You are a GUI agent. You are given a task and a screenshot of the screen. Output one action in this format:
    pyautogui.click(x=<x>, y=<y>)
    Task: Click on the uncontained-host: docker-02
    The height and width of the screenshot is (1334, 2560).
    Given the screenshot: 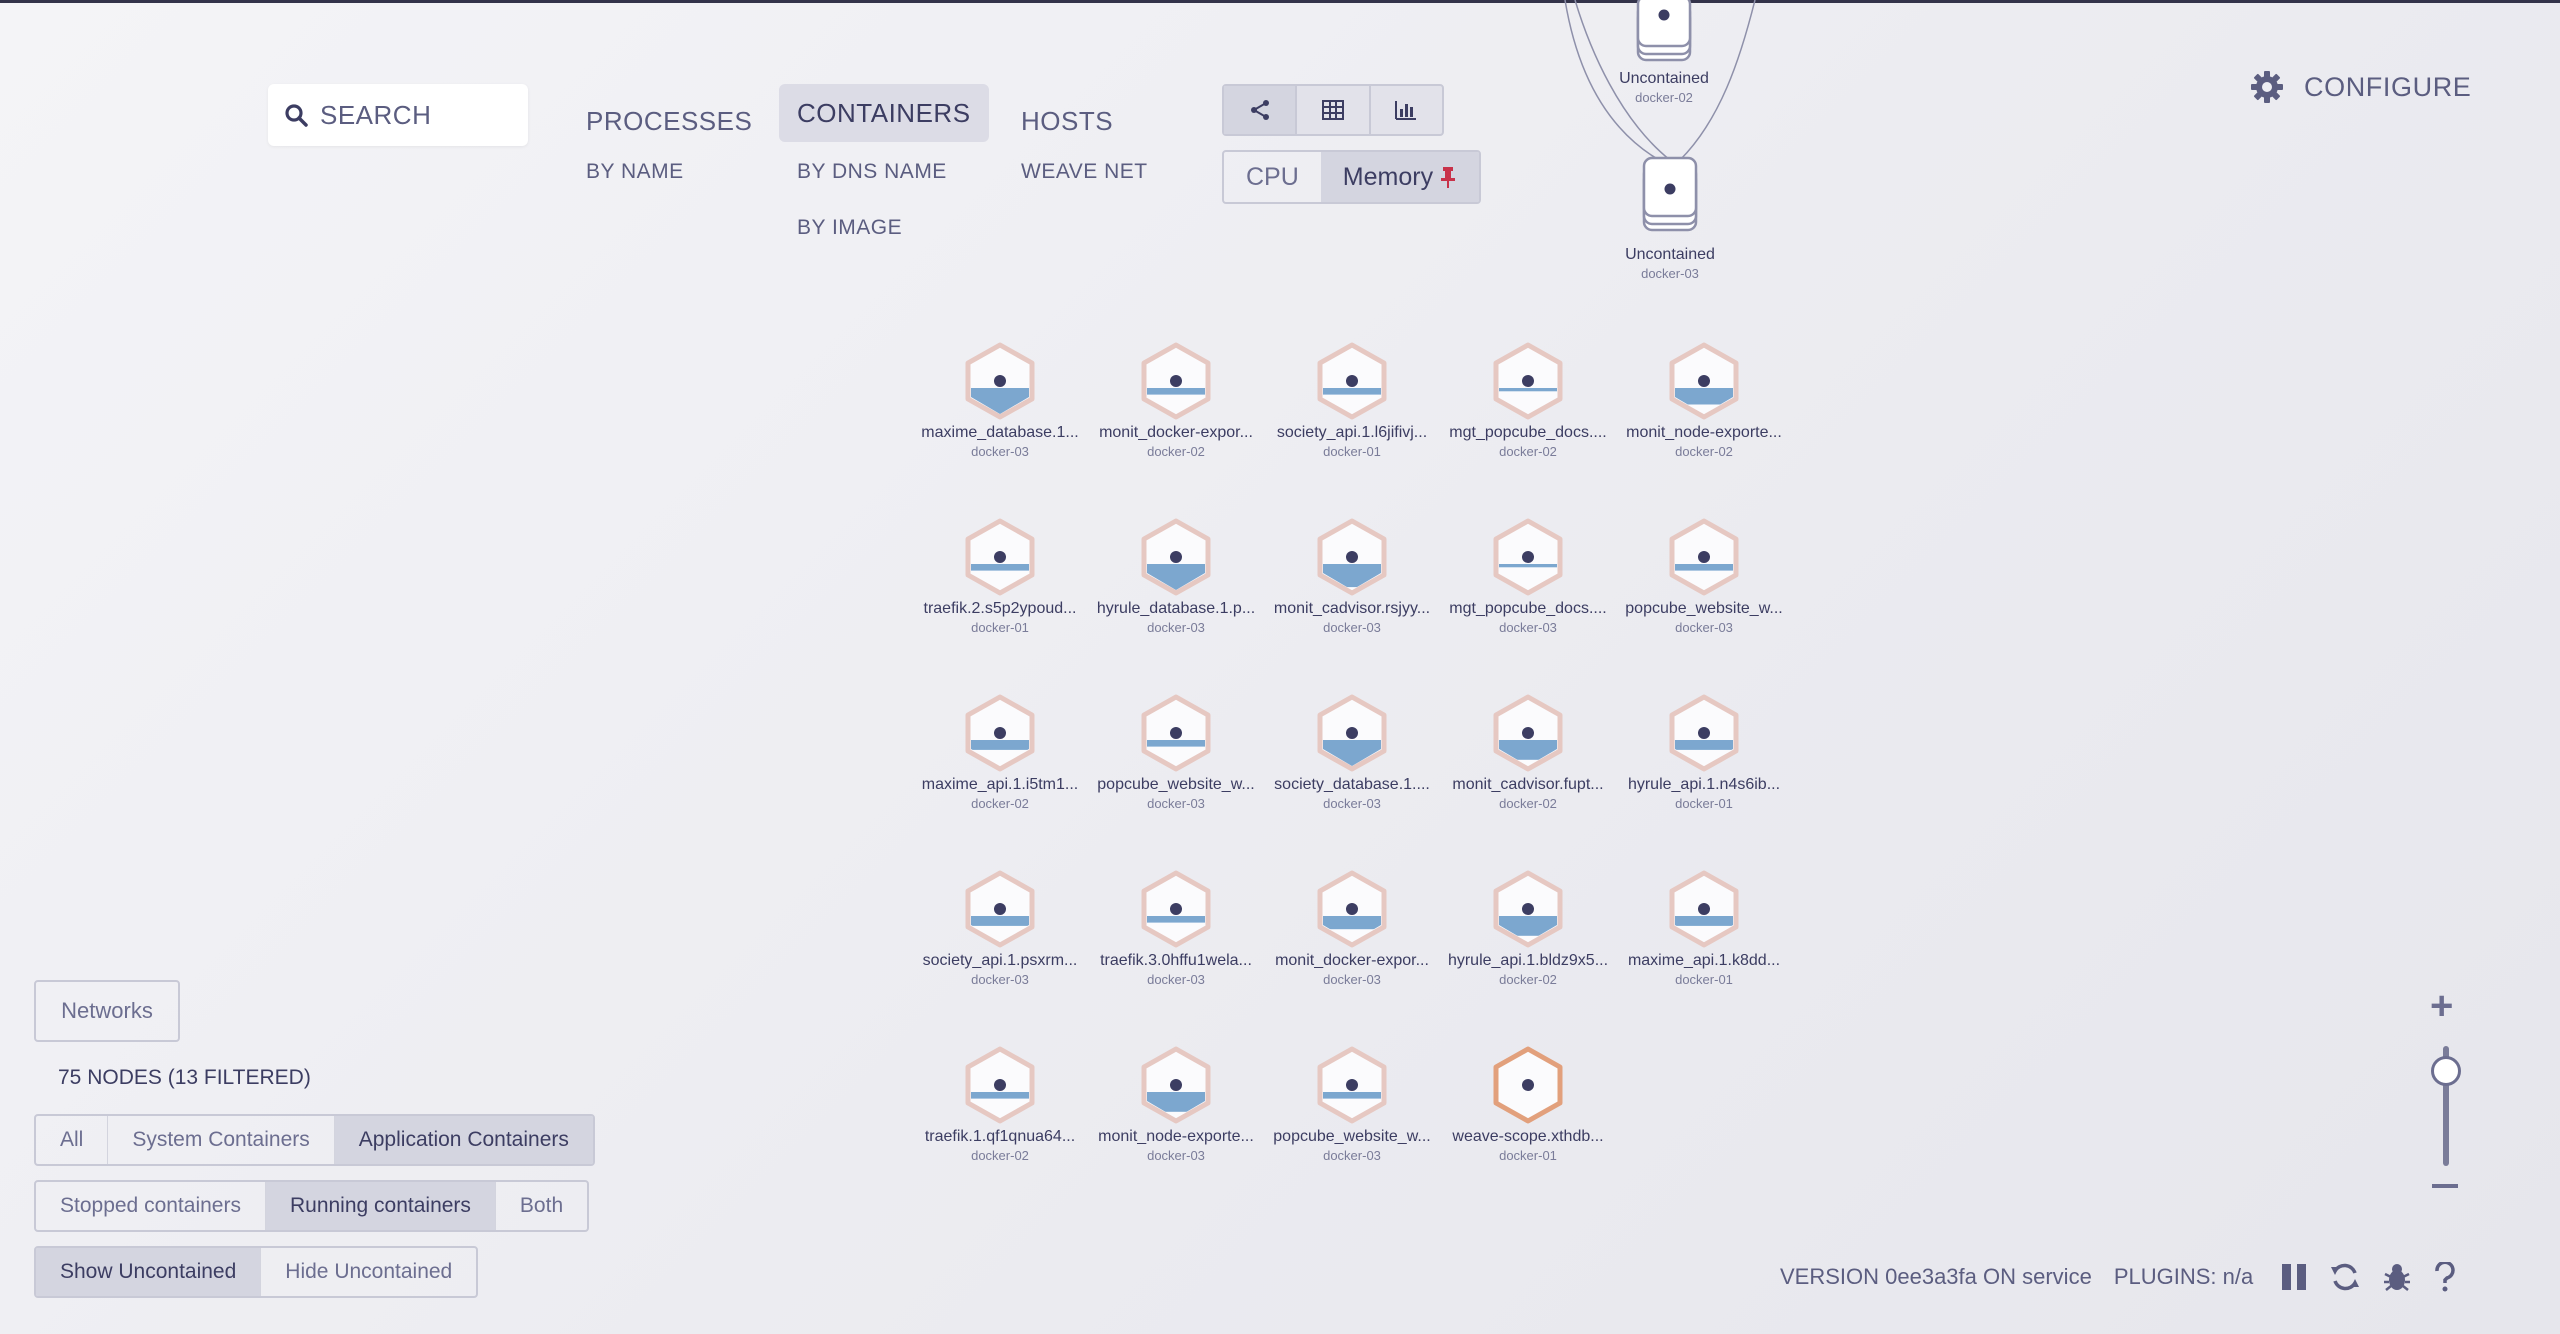 What is the action you would take?
    pyautogui.click(x=1664, y=97)
    